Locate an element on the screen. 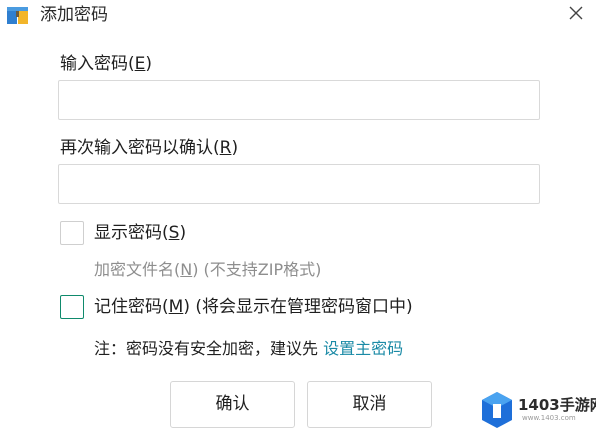  password-label: 输入密码(E) is located at coordinates (106, 64).